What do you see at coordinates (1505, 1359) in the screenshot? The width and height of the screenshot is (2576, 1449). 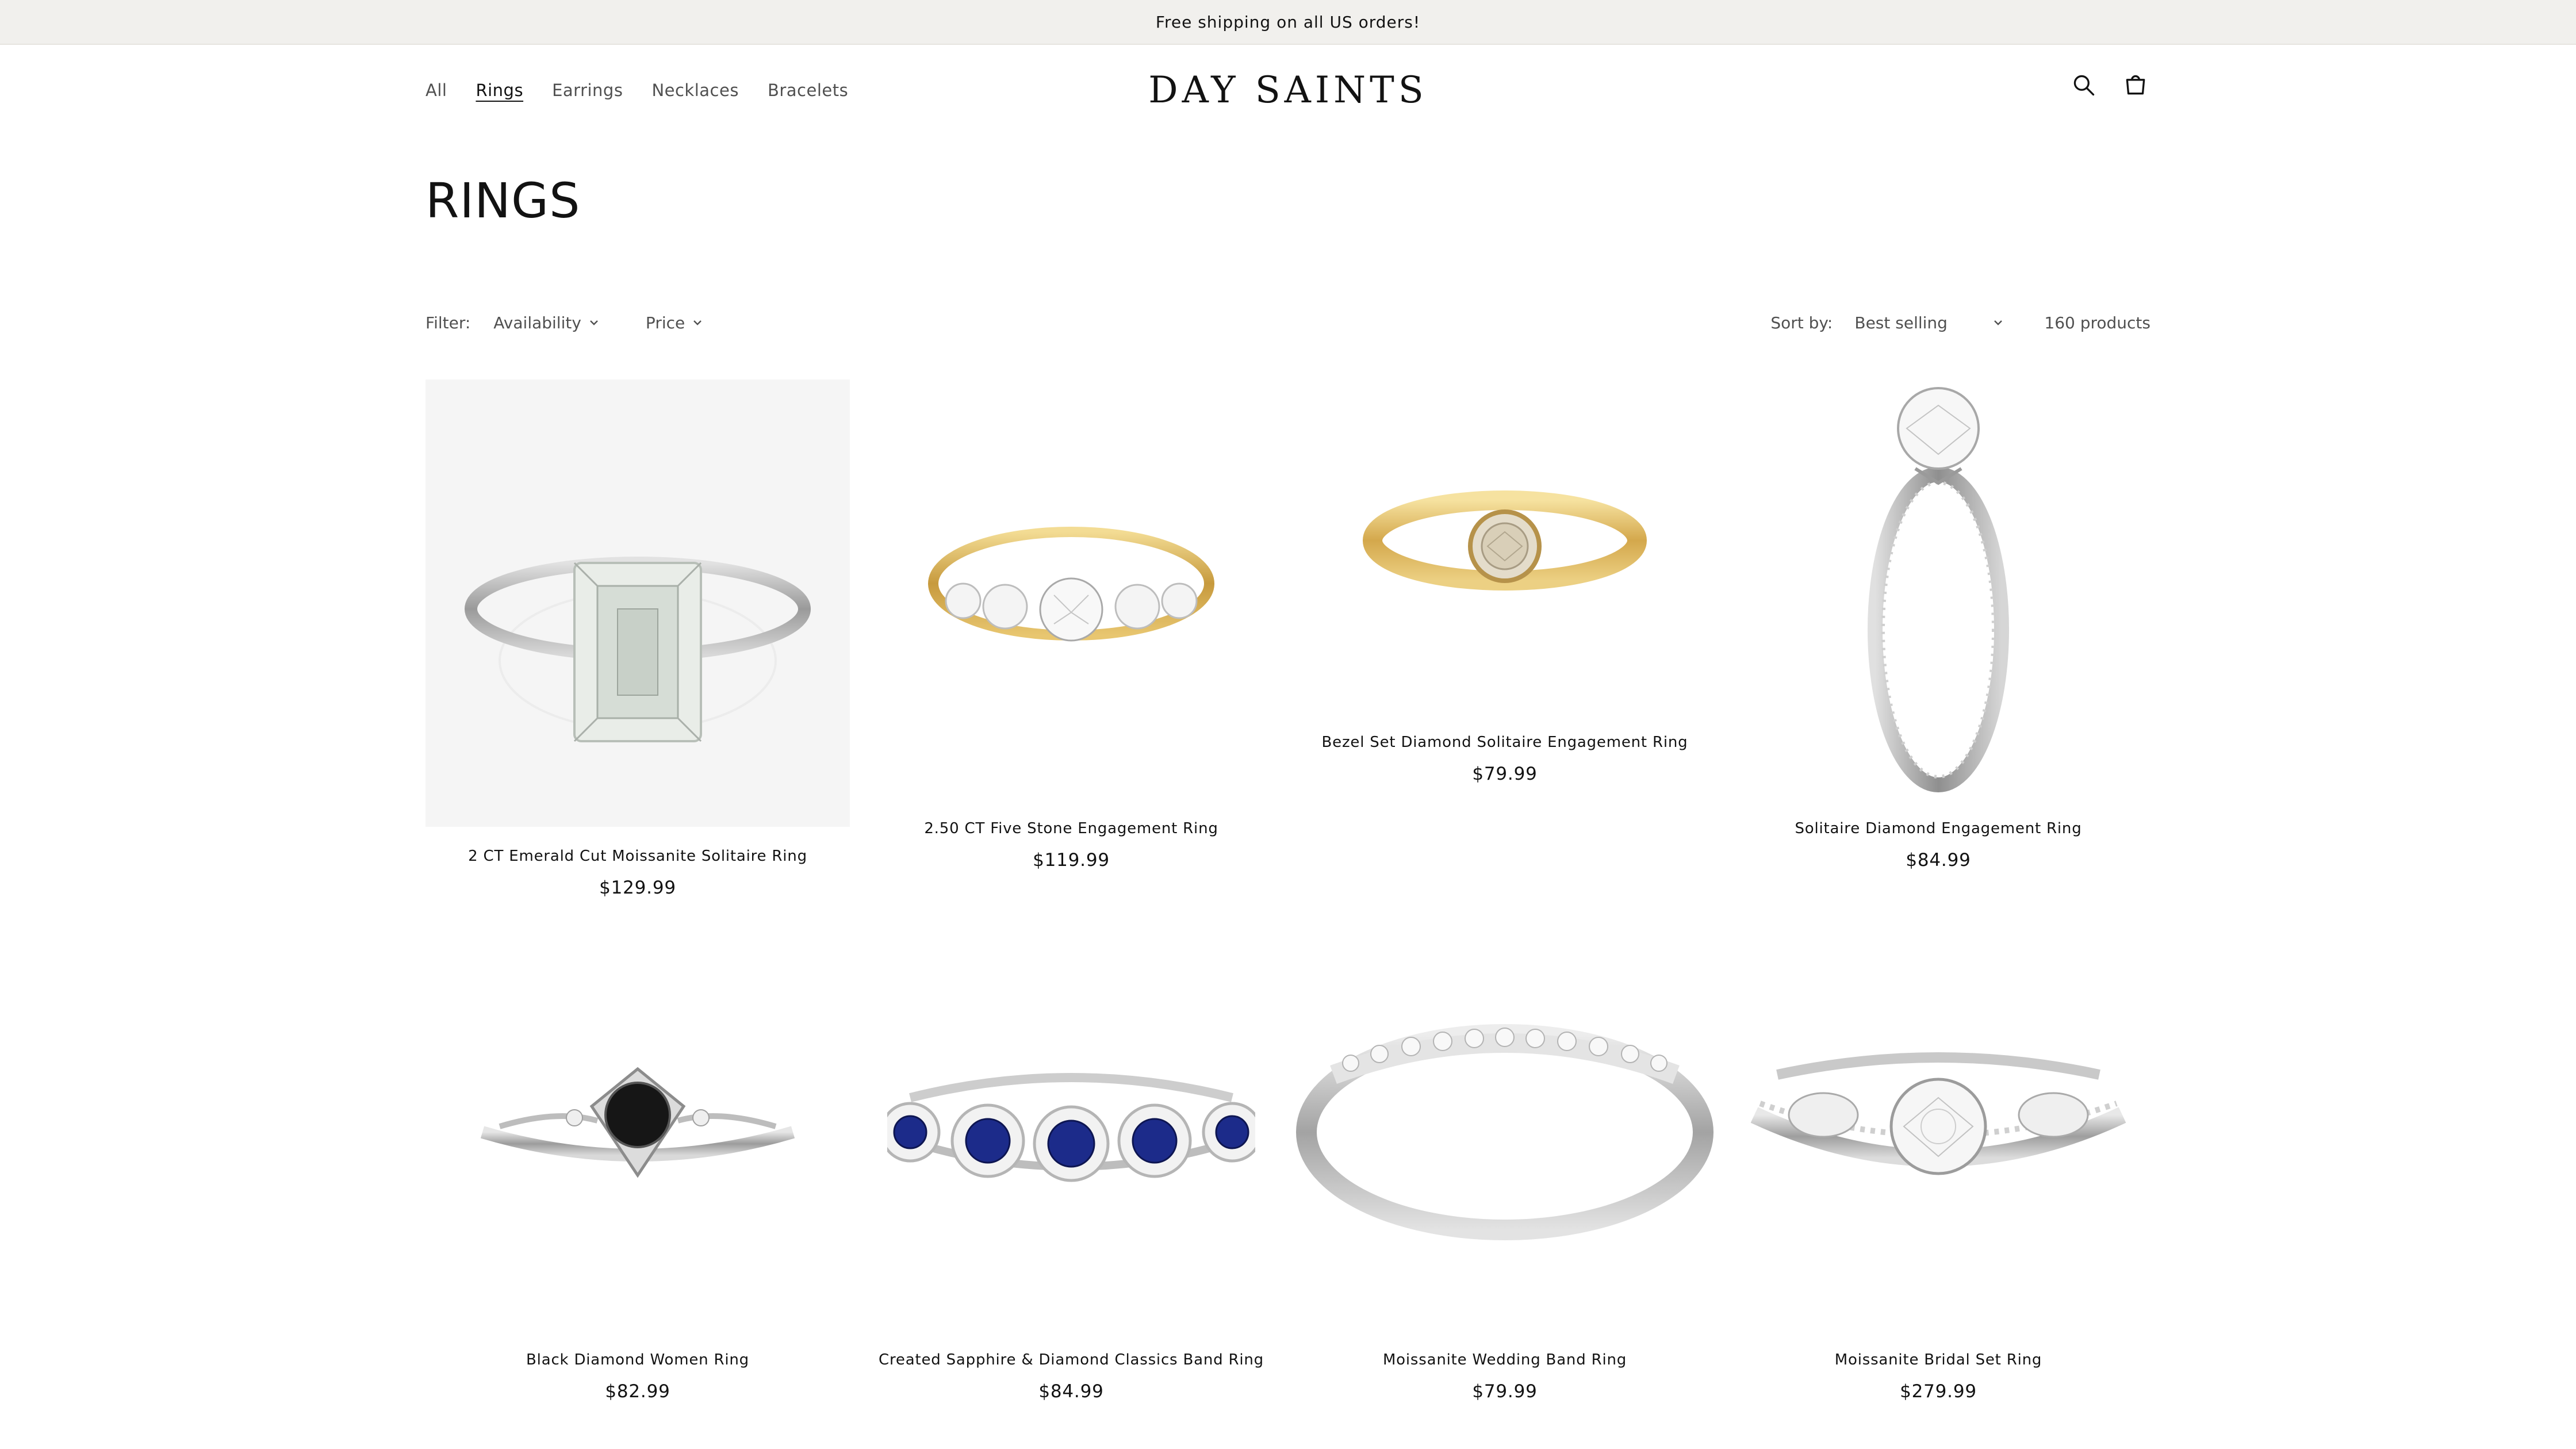 I see `product-name: Moissanite Wedding Band Ring` at bounding box center [1505, 1359].